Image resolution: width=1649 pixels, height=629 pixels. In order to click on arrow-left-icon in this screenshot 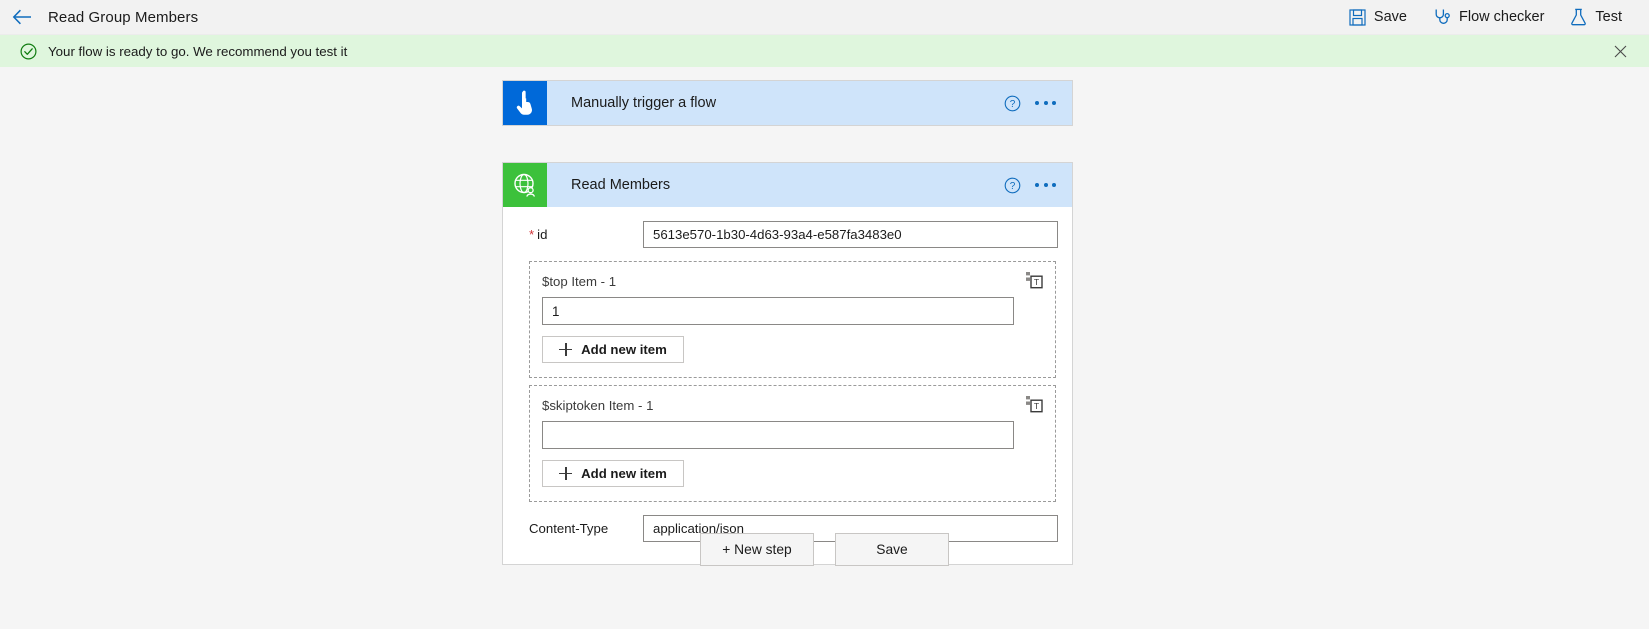, I will do `click(21, 17)`.